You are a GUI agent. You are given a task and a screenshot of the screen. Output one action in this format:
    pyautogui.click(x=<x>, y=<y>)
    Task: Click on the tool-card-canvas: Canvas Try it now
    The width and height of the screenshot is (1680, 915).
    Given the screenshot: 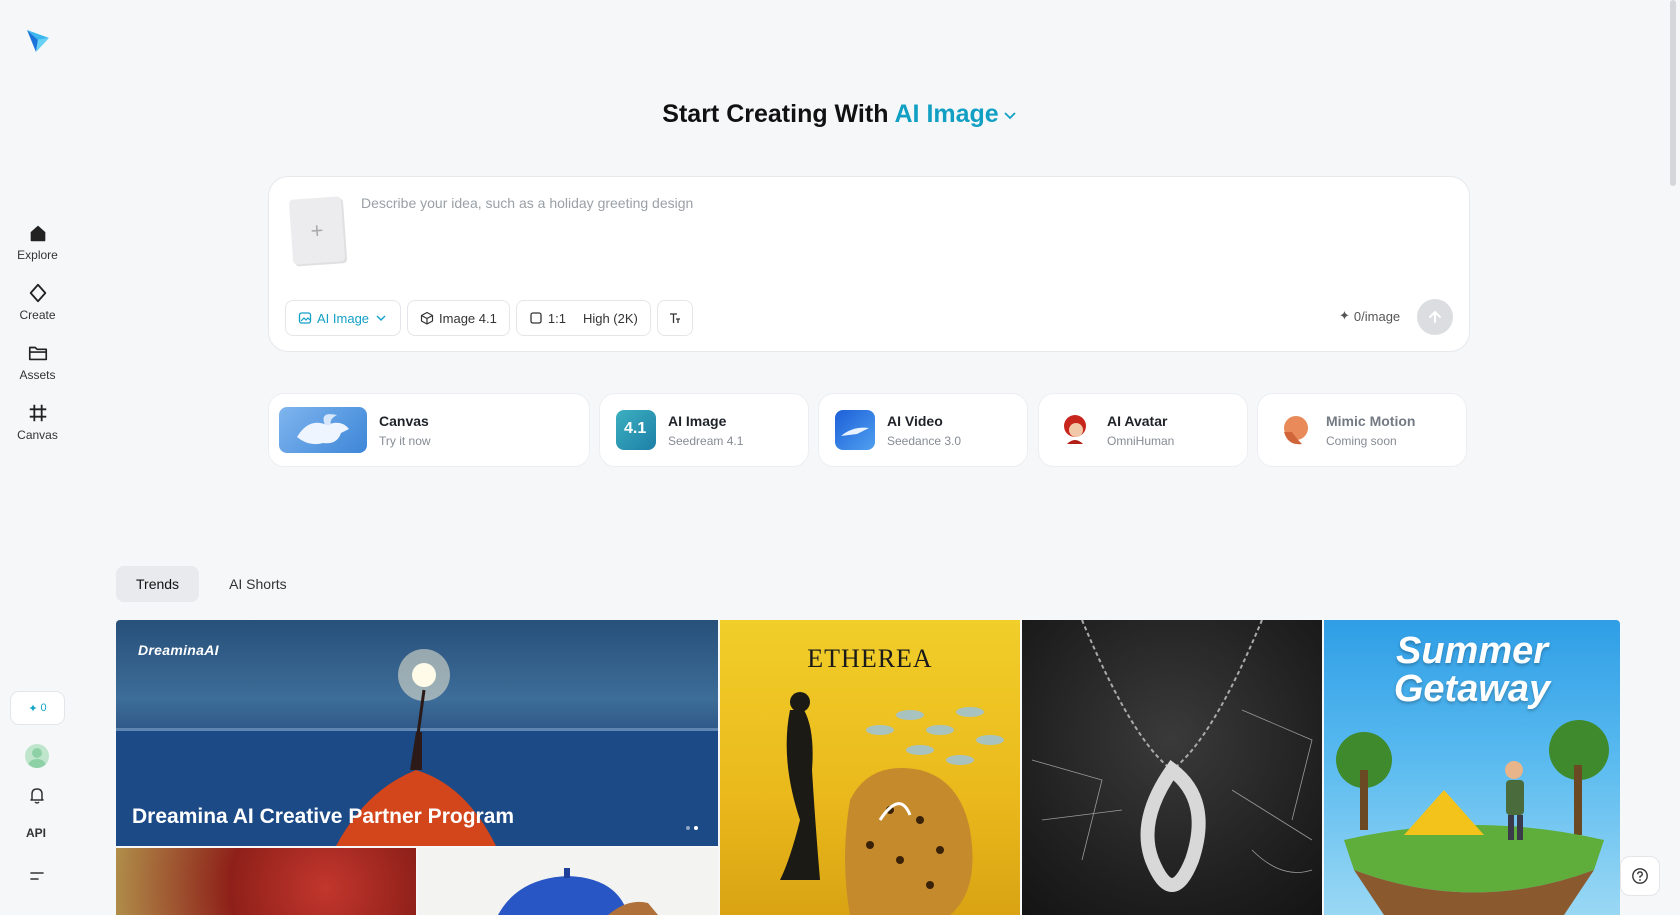 What is the action you would take?
    pyautogui.click(x=429, y=430)
    